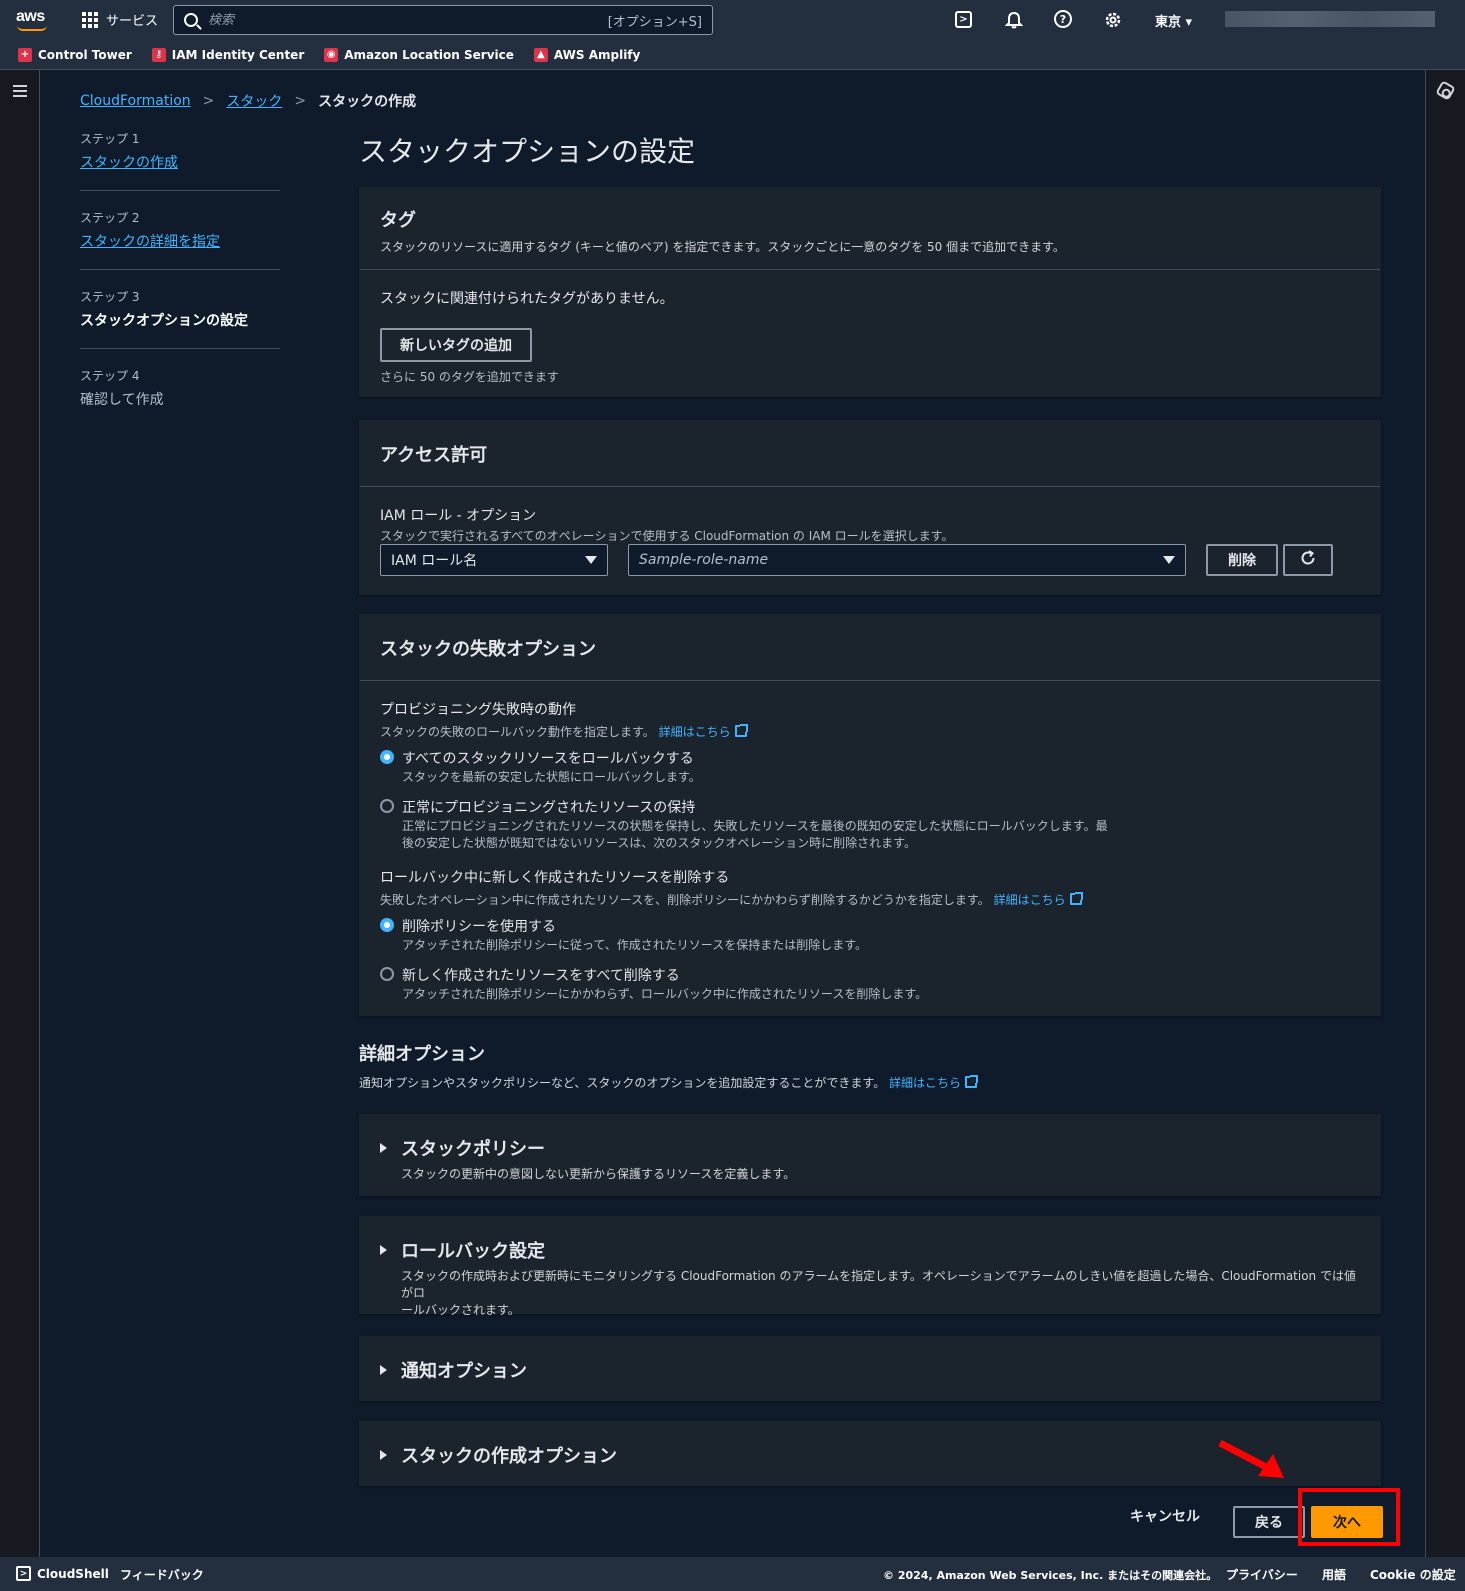 This screenshot has height=1591, width=1465. What do you see at coordinates (1330, 19) in the screenshot?
I see `account-menu` at bounding box center [1330, 19].